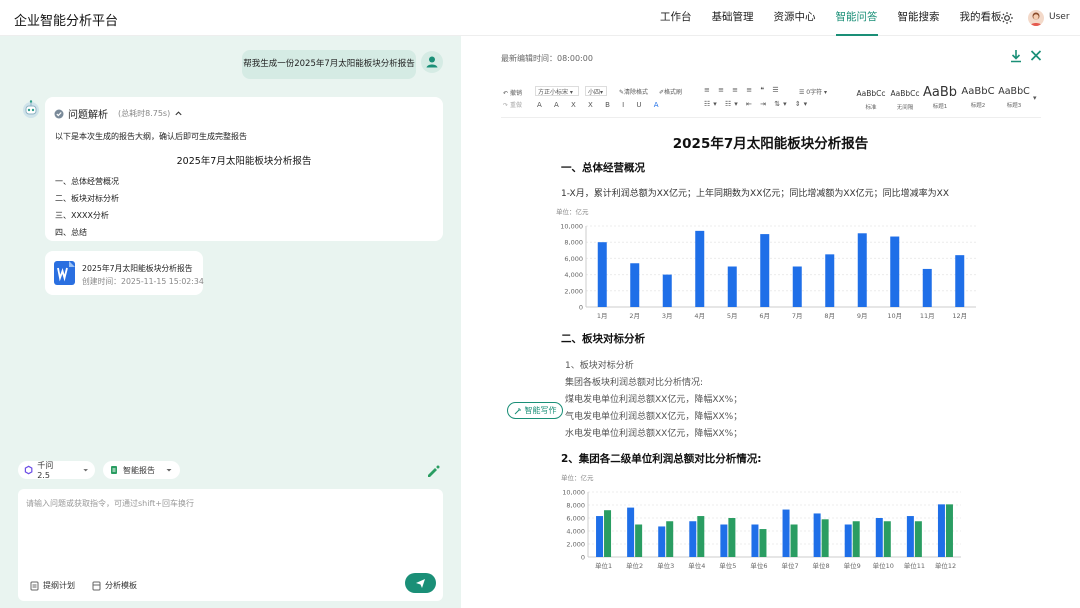 The height and width of the screenshot is (608, 1080). What do you see at coordinates (733, 18) in the screenshot?
I see `nav-basic-management: 基础管理` at bounding box center [733, 18].